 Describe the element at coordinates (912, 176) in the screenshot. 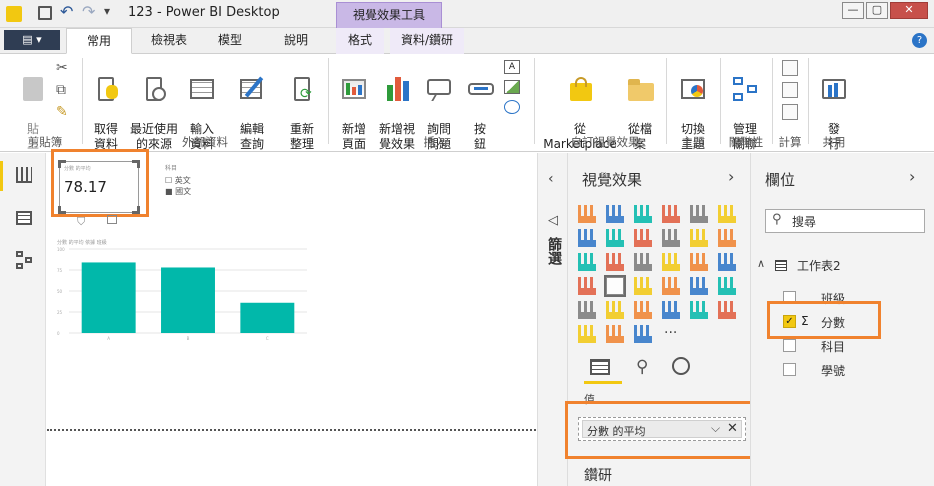

I see `fields-pane-expand-icon: ›` at that location.